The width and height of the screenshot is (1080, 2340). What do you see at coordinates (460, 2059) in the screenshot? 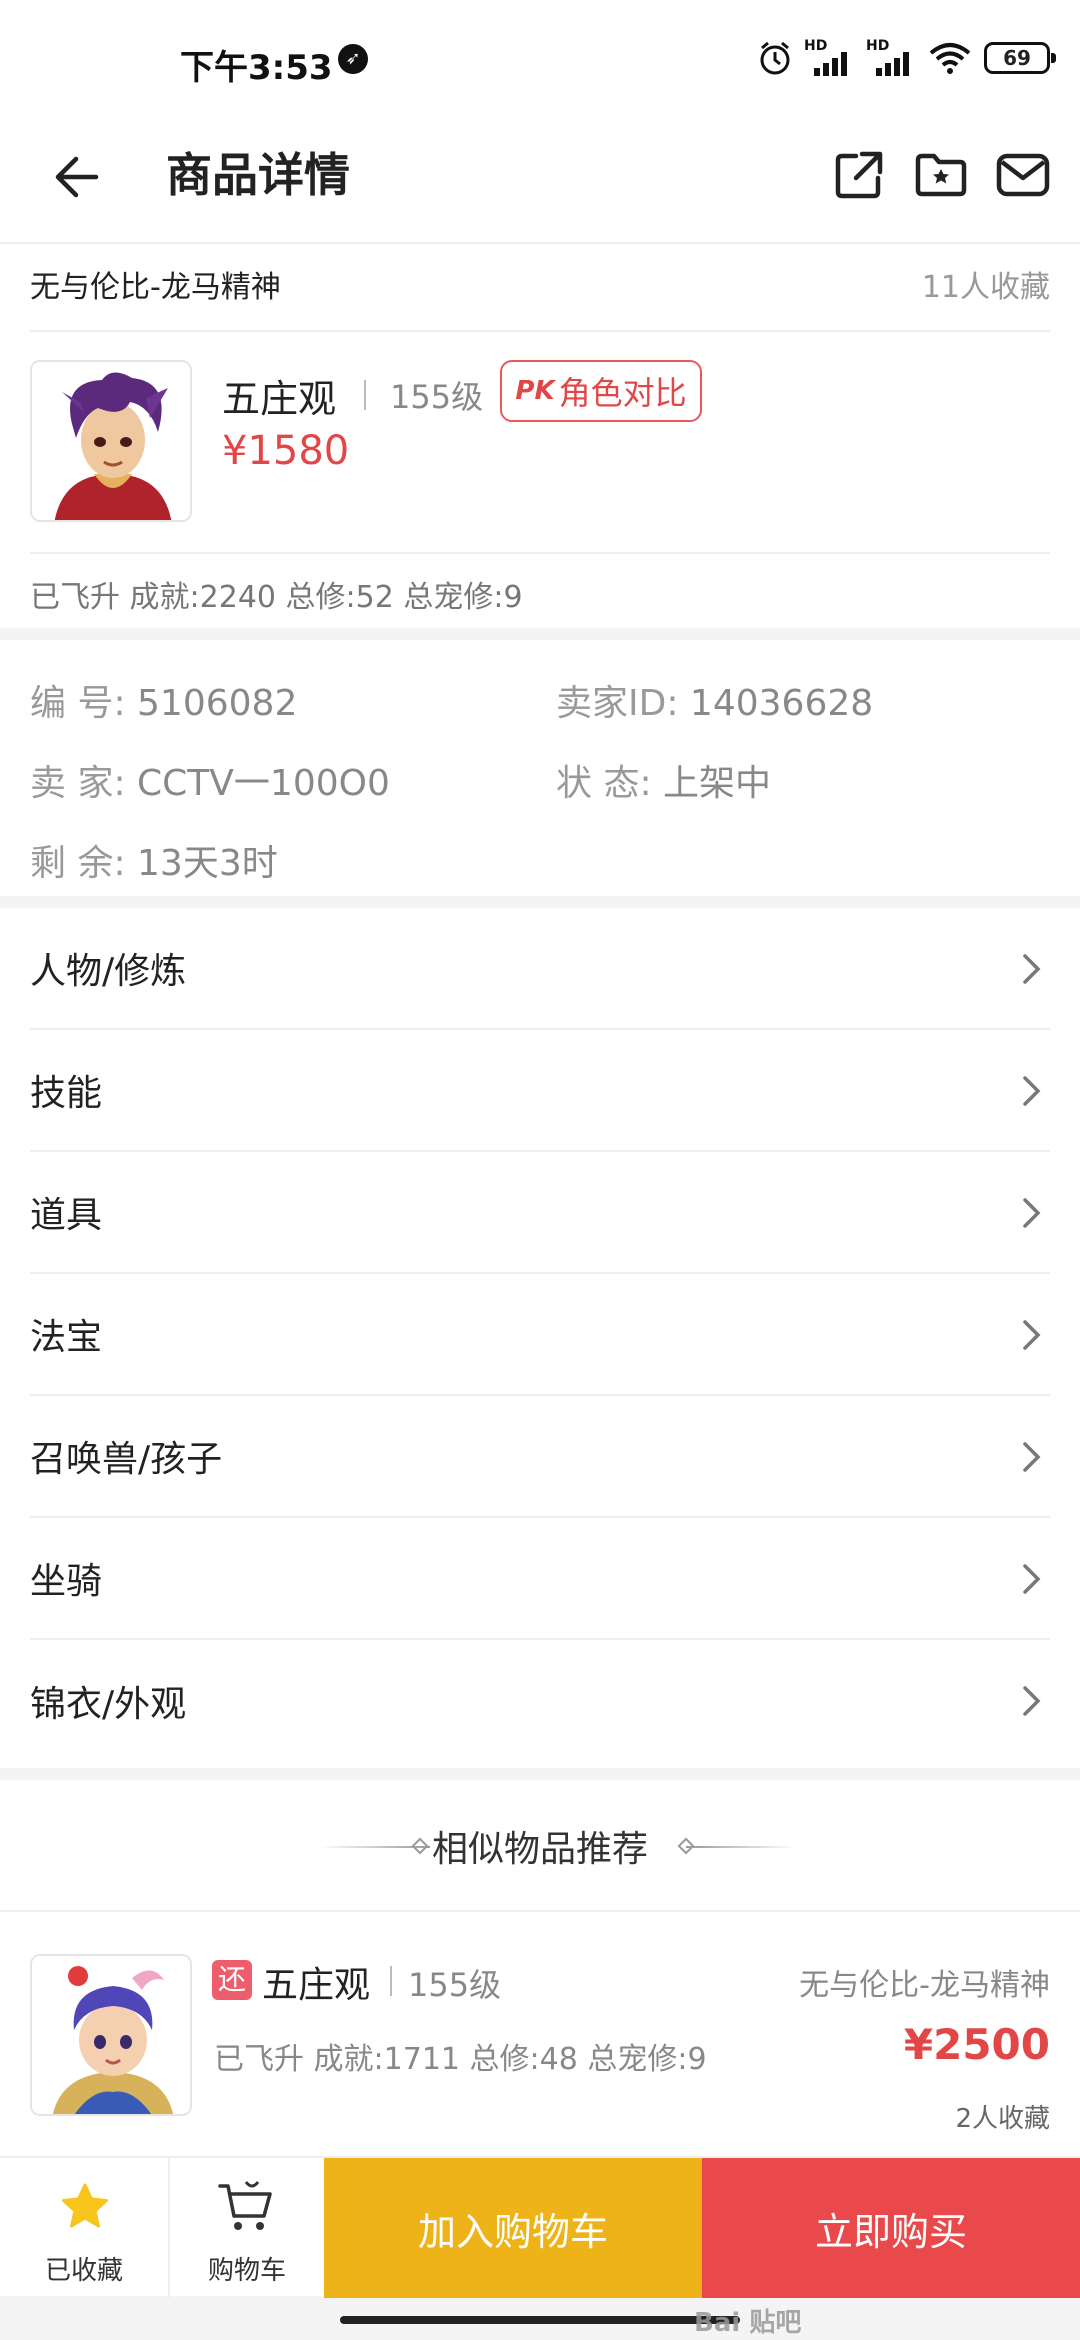
I see `recommended-stats: 已飞升 成就:1711 总修:48 总宠修:9` at bounding box center [460, 2059].